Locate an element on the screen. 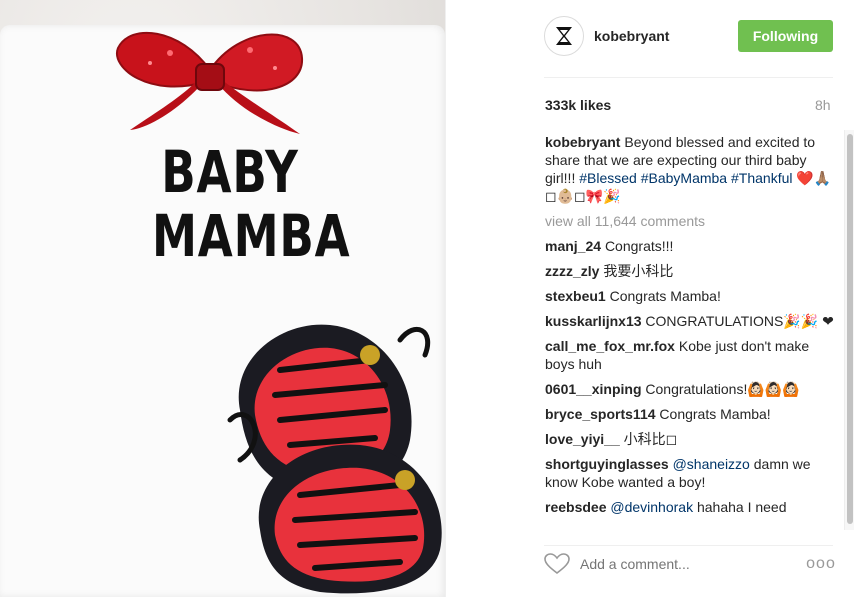  comment-item: zzzz_zly 我要小科比 is located at coordinates (691, 271).